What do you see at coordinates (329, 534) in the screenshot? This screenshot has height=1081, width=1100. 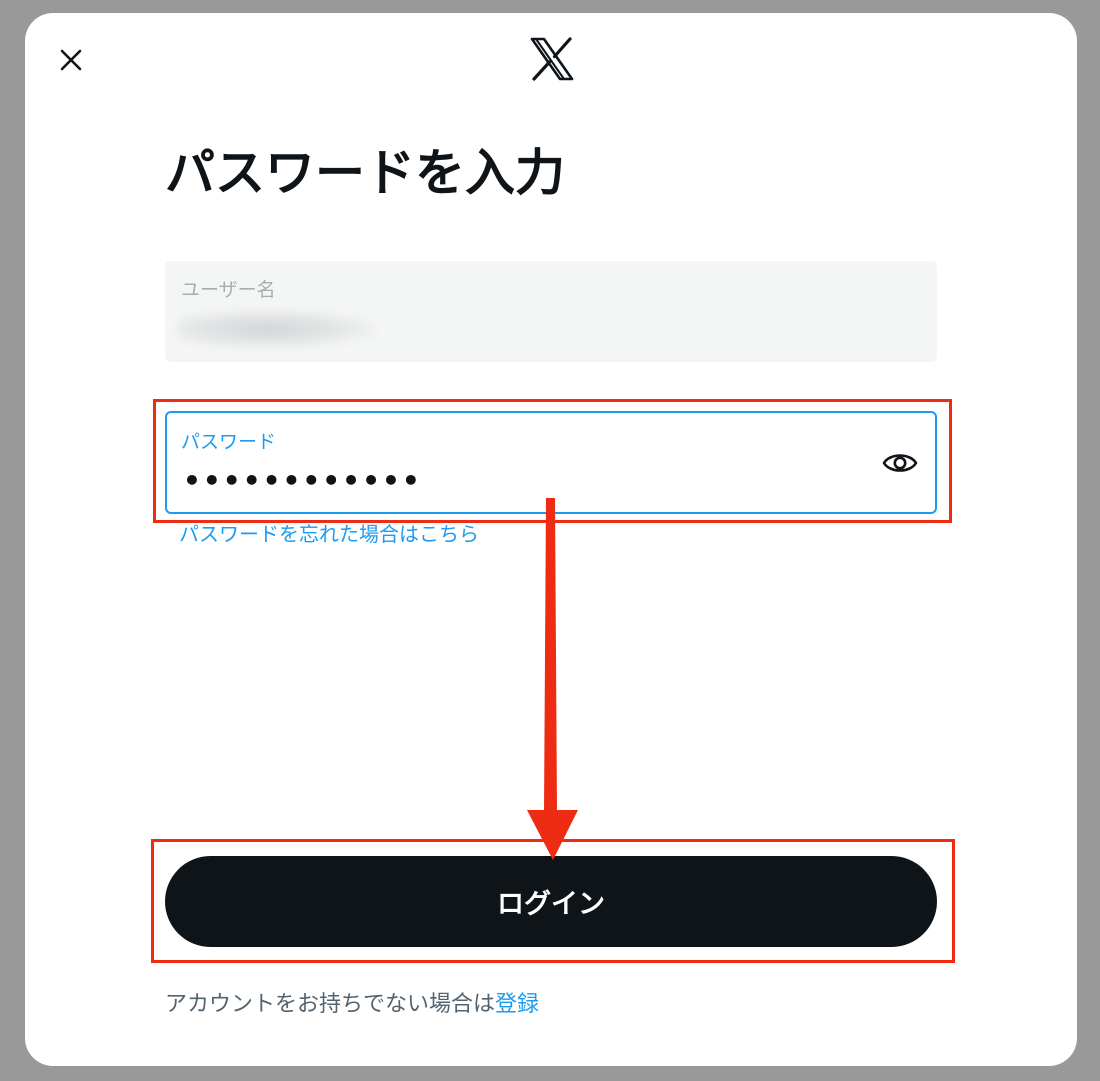 I see `forgot-password-link: パスワードを忘れた場合はこちら` at bounding box center [329, 534].